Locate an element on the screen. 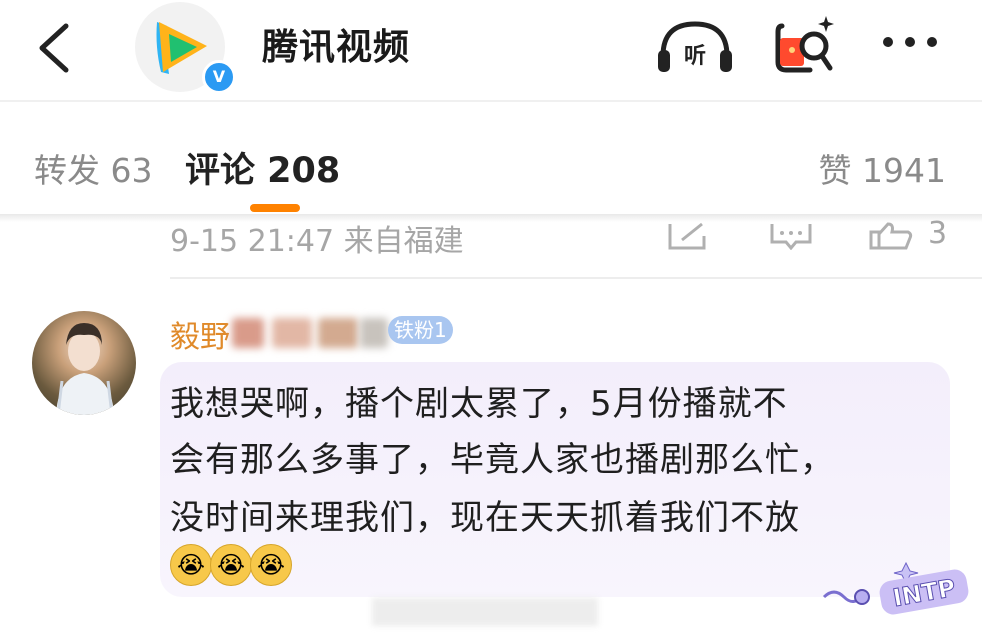 Image resolution: width=982 pixels, height=638 pixels. tab-shadow is located at coordinates (491, 218).